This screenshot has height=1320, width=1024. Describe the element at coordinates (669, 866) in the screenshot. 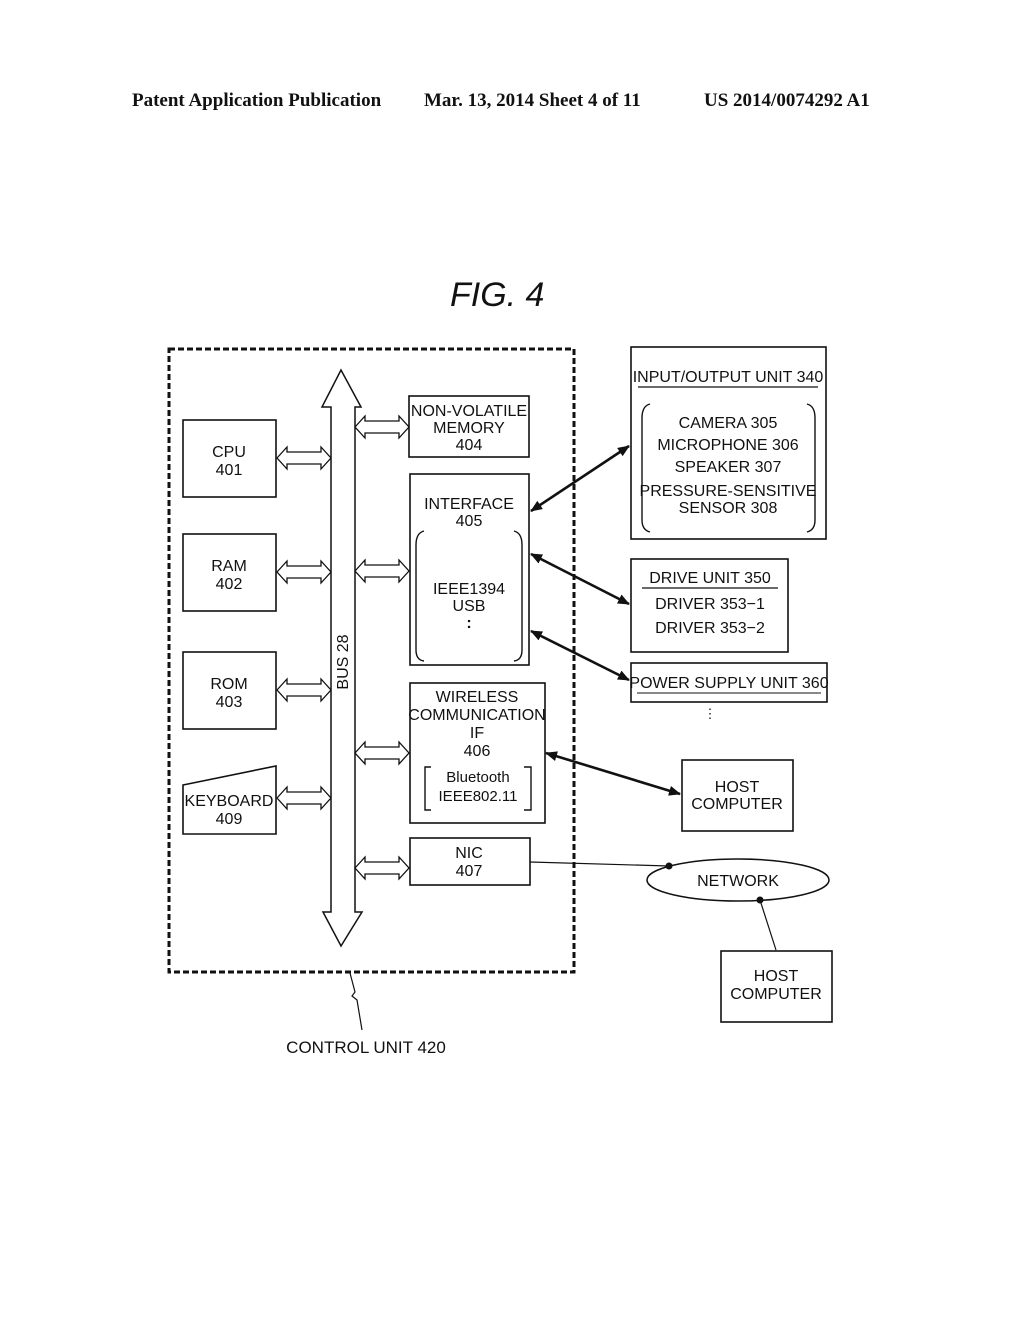

I see `network-node-nic` at that location.